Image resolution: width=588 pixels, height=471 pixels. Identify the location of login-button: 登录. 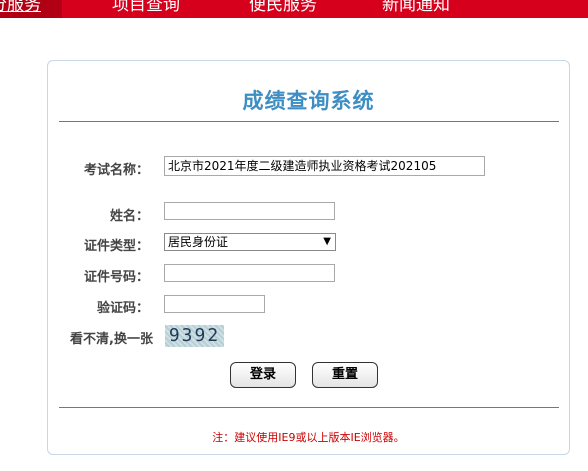
(263, 375).